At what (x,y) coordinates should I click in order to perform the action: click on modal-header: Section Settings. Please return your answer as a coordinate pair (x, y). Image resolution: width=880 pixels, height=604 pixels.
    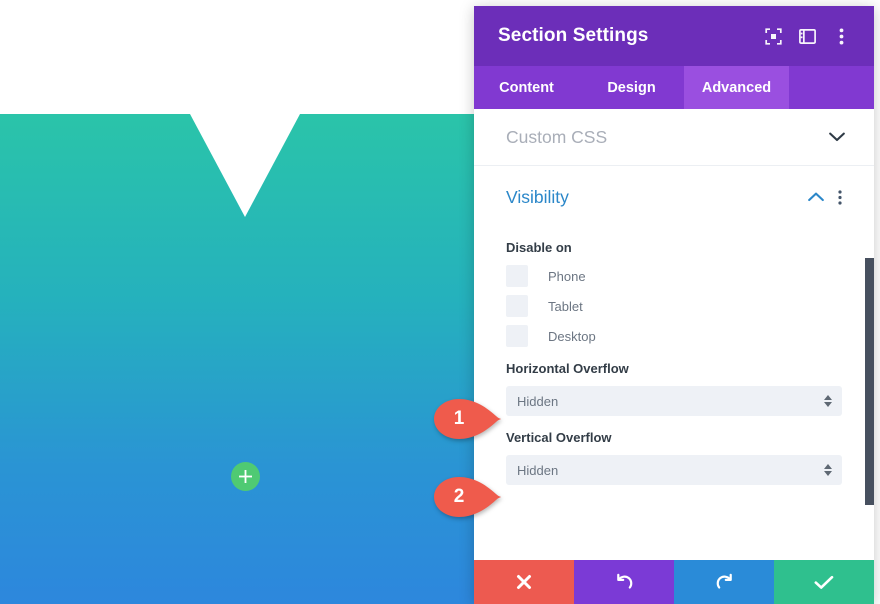
    Looking at the image, I should click on (674, 36).